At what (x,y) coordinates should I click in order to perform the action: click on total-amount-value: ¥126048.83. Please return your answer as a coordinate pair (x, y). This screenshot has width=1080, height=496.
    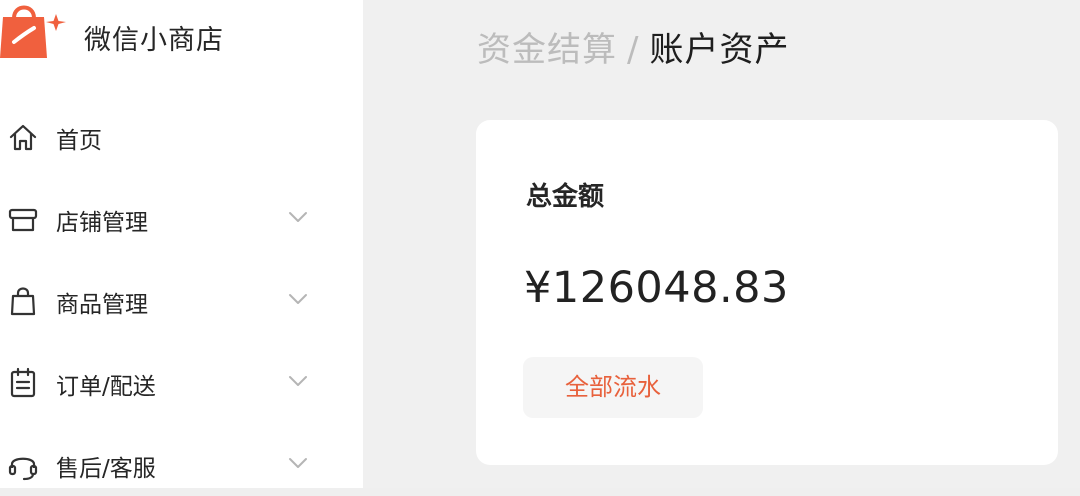
    Looking at the image, I should click on (656, 288).